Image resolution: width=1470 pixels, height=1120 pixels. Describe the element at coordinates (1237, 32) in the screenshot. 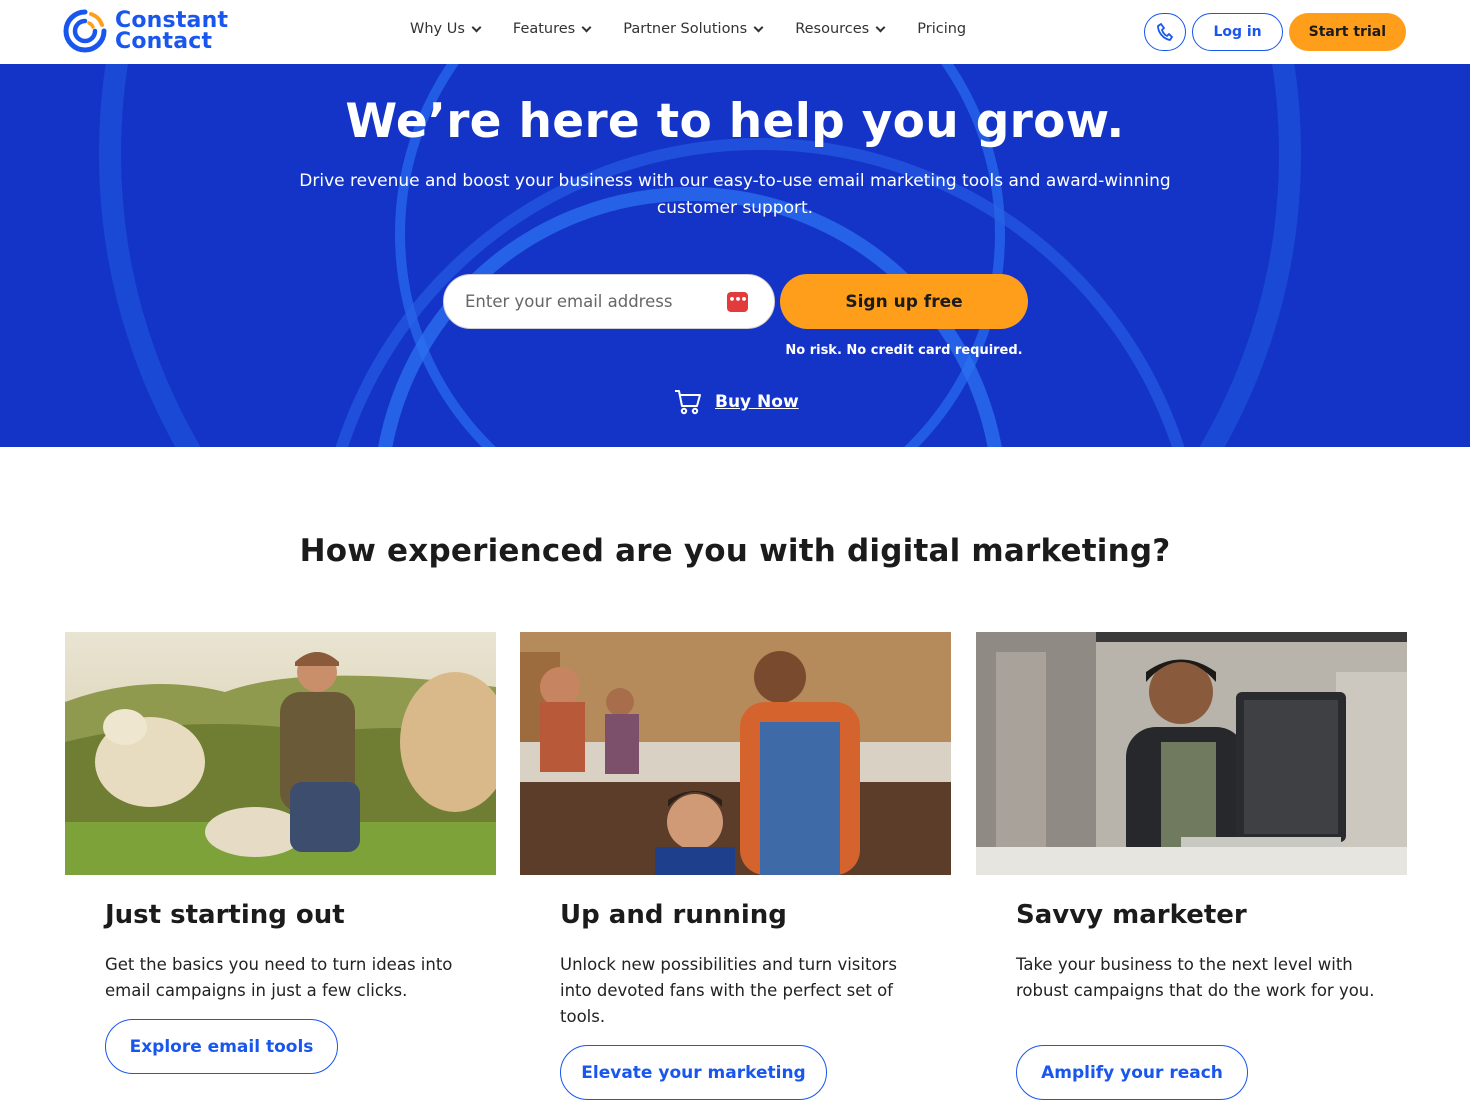

I see `login-button: Log in` at that location.